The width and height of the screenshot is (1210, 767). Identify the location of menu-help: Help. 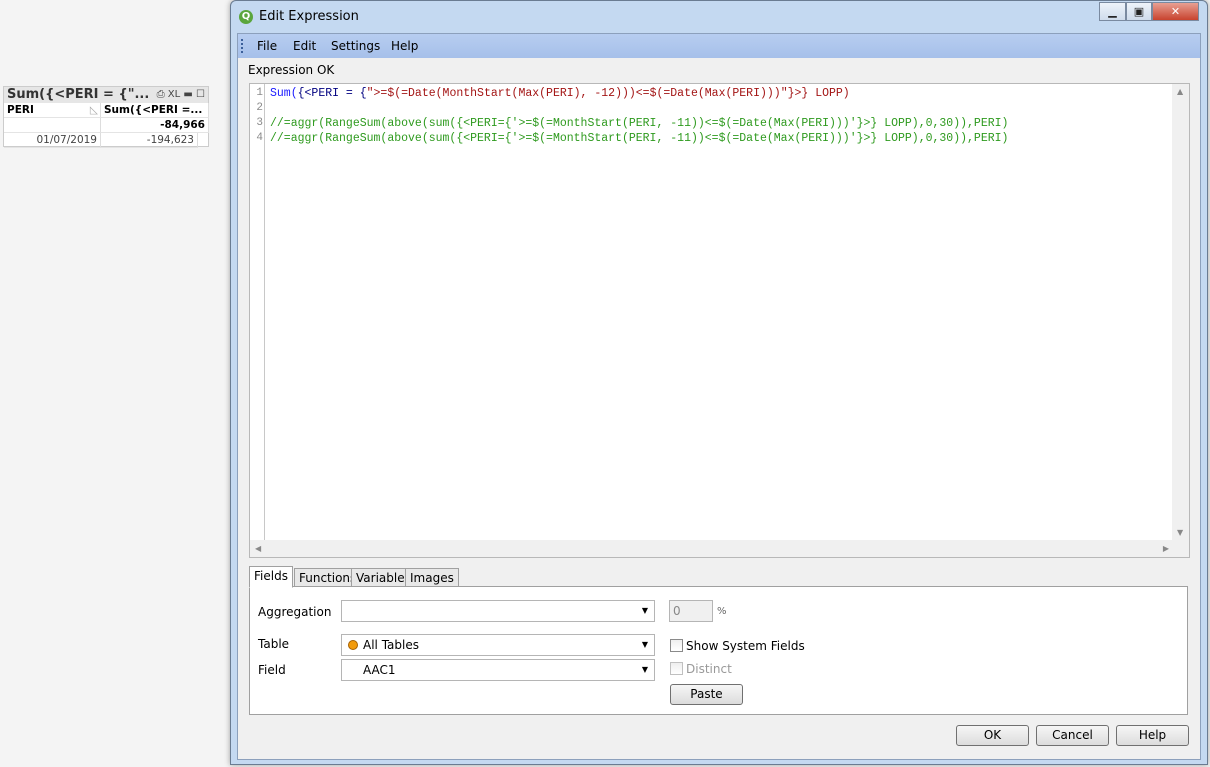
(404, 46).